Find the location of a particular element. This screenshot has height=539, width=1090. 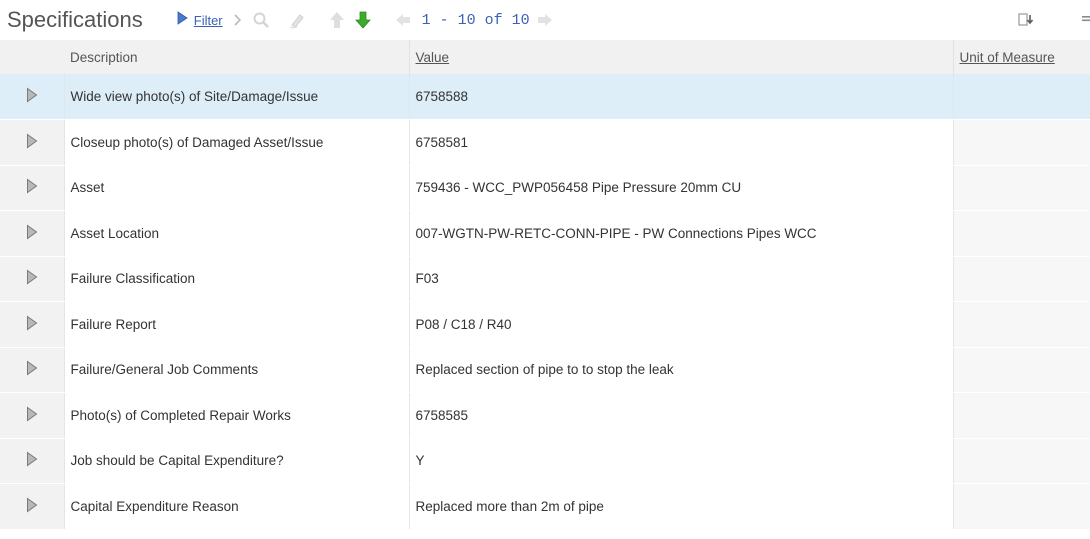

eraser-icon is located at coordinates (297, 20).